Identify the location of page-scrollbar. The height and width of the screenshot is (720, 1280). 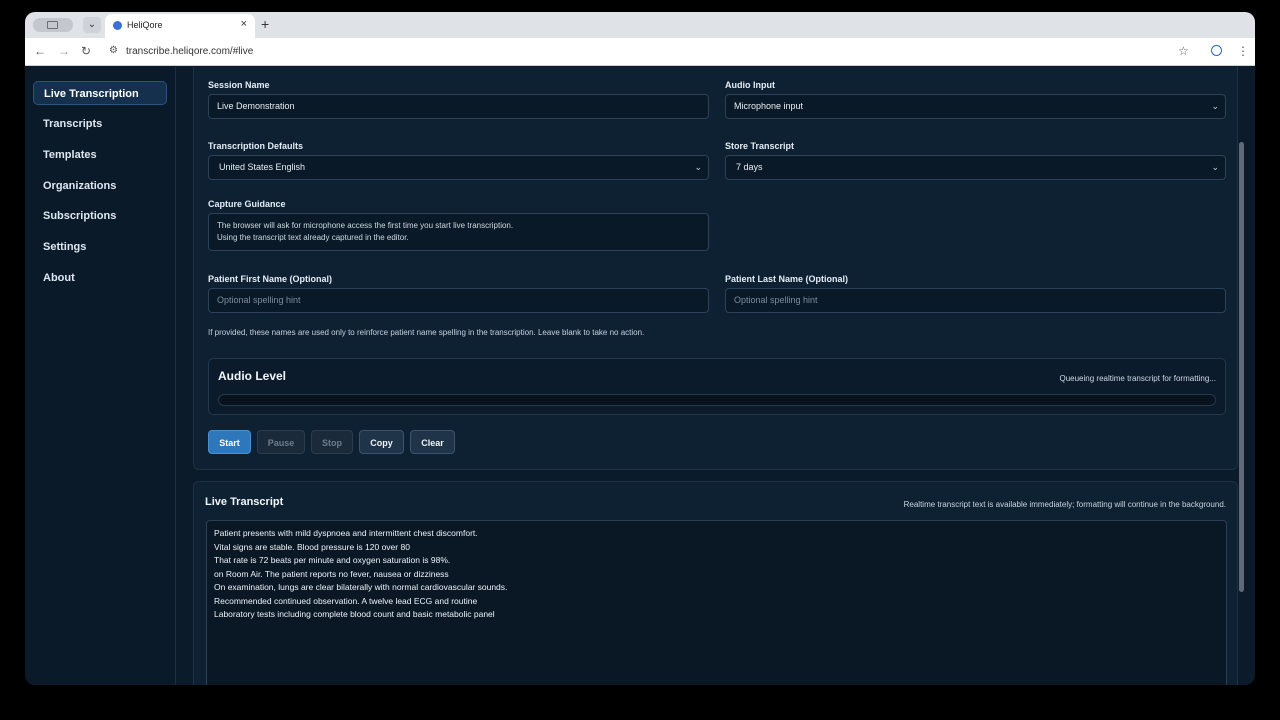
(1241, 367).